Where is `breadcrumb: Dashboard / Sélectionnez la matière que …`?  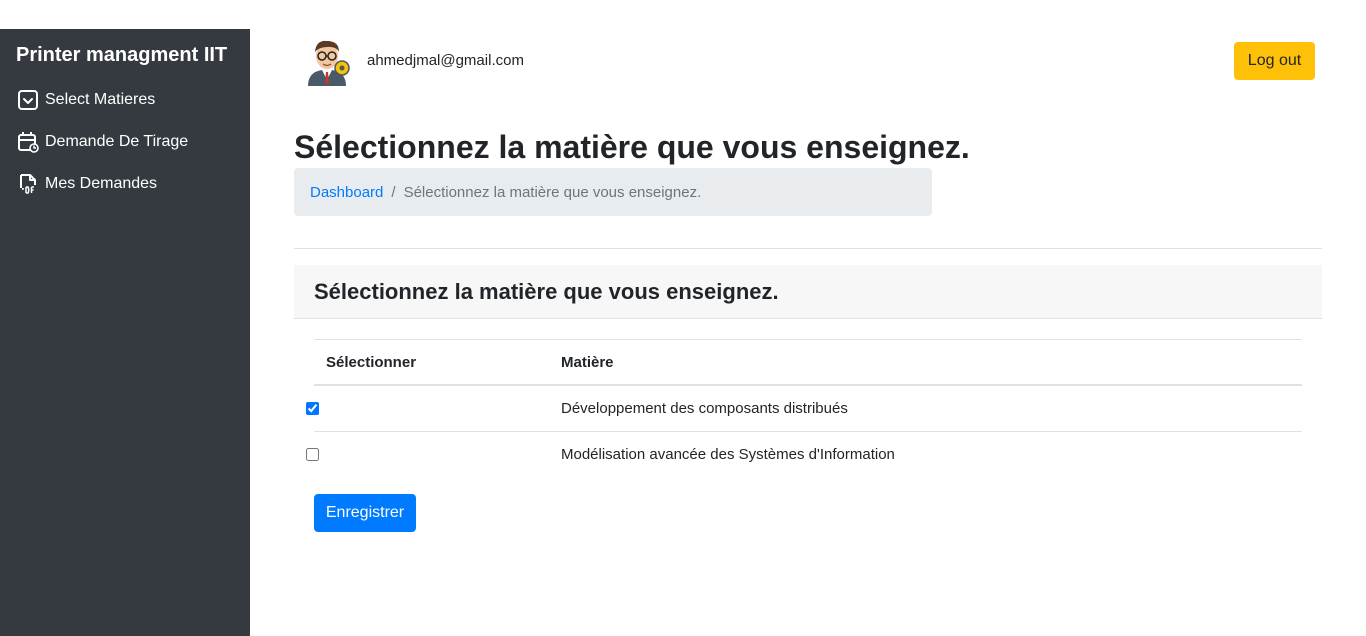 breadcrumb: Dashboard / Sélectionnez la matière que … is located at coordinates (613, 192).